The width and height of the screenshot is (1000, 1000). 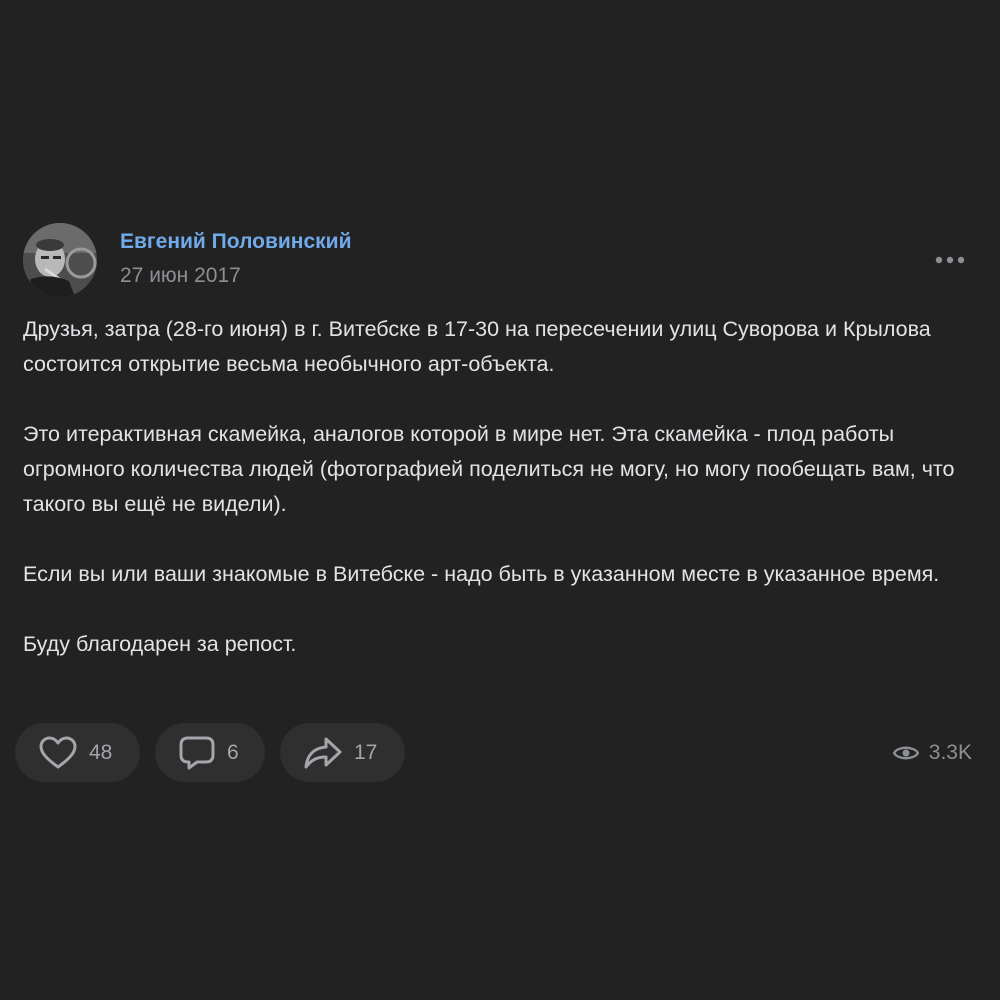 I want to click on author-avatar, so click(x=60, y=260).